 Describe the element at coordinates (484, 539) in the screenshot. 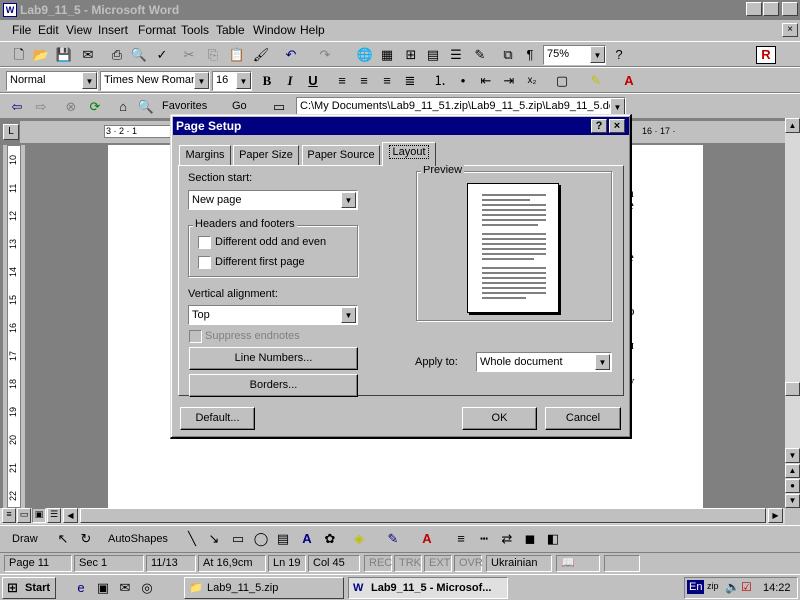

I see `dash-style-icon: ┅` at that location.